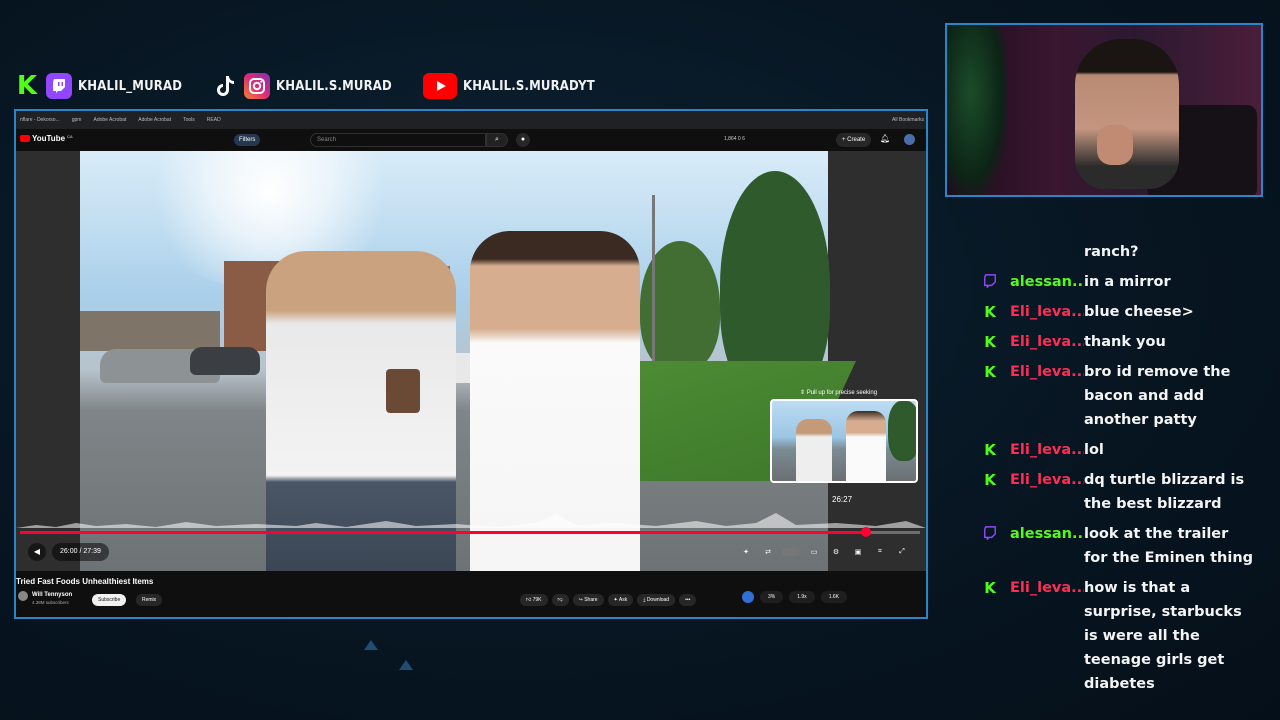 This screenshot has height=720, width=1280. I want to click on preview-person-left, so click(814, 450).